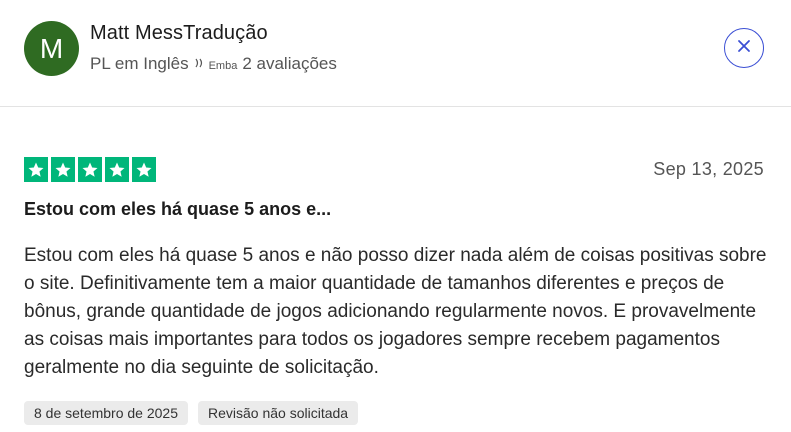  Describe the element at coordinates (223, 66) in the screenshot. I see `translate-label: Emba` at that location.